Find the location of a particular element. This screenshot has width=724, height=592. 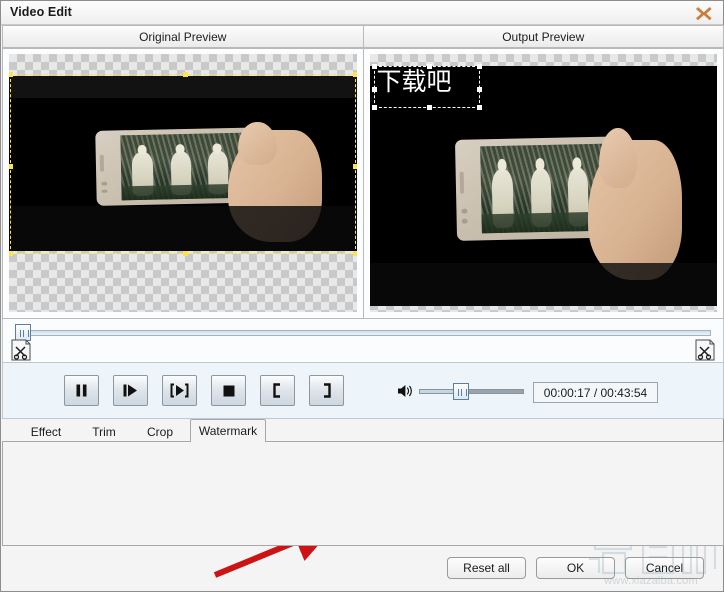

preview-header: Original Preview Output Preview is located at coordinates (363, 36).